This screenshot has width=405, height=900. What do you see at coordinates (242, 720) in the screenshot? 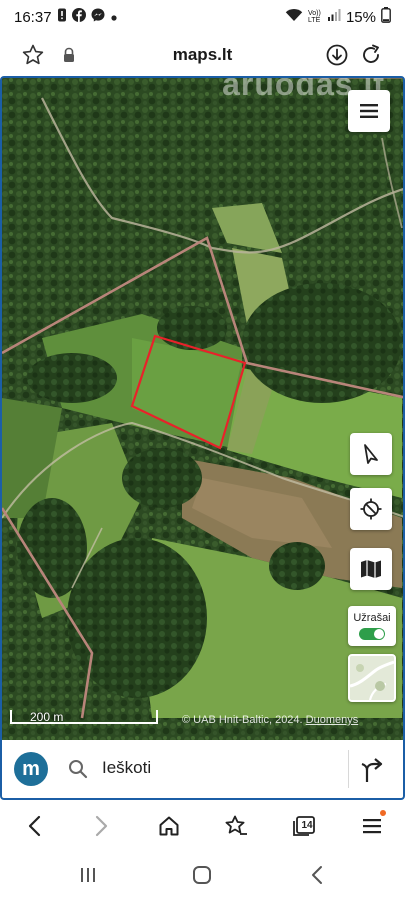
I see `attribution-text: © UAB Hnit-Baltic, 2024.` at bounding box center [242, 720].